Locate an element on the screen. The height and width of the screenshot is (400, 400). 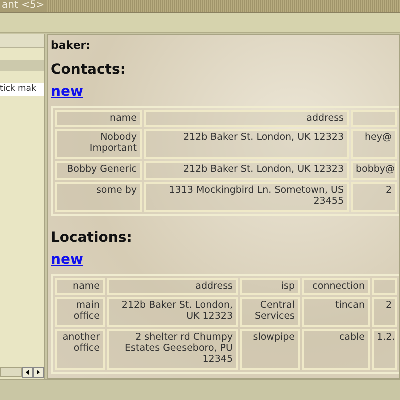
table-cell: Central Services is located at coordinates (270, 312).